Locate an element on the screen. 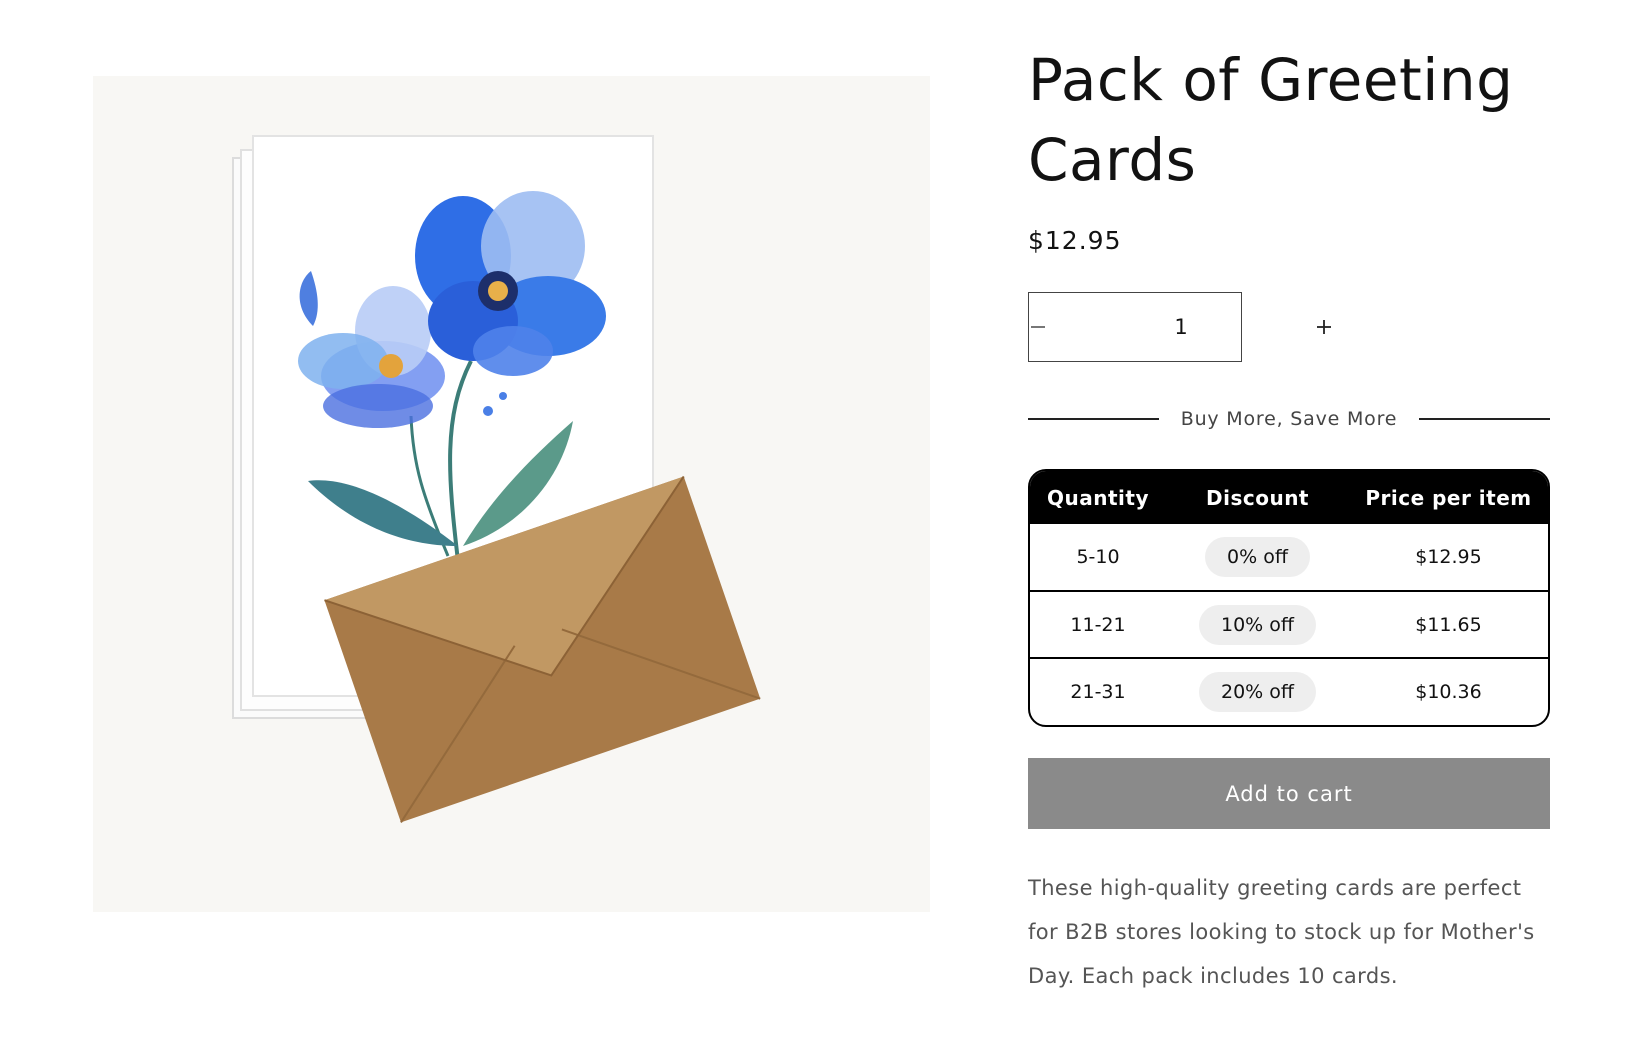 The width and height of the screenshot is (1640, 1042). add-to-cart-button: Add to cart is located at coordinates (1289, 793).